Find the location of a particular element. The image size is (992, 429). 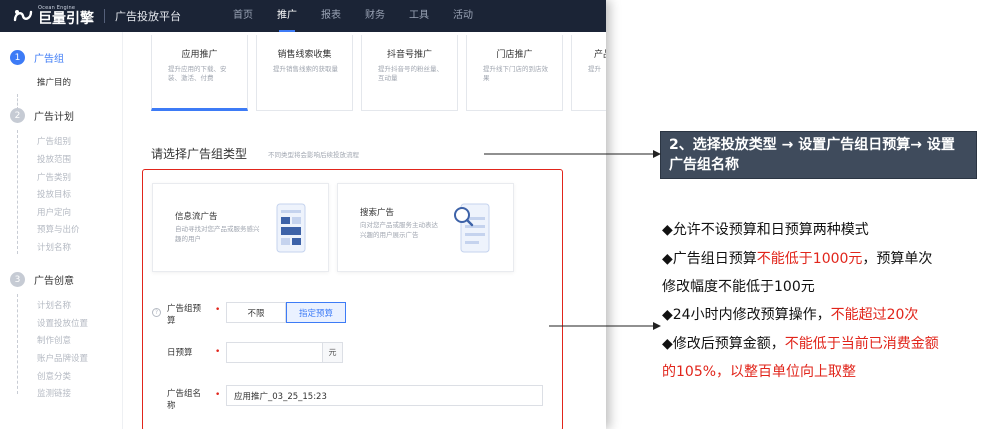

step-ad-group: 1 广告组 is located at coordinates (37, 57).